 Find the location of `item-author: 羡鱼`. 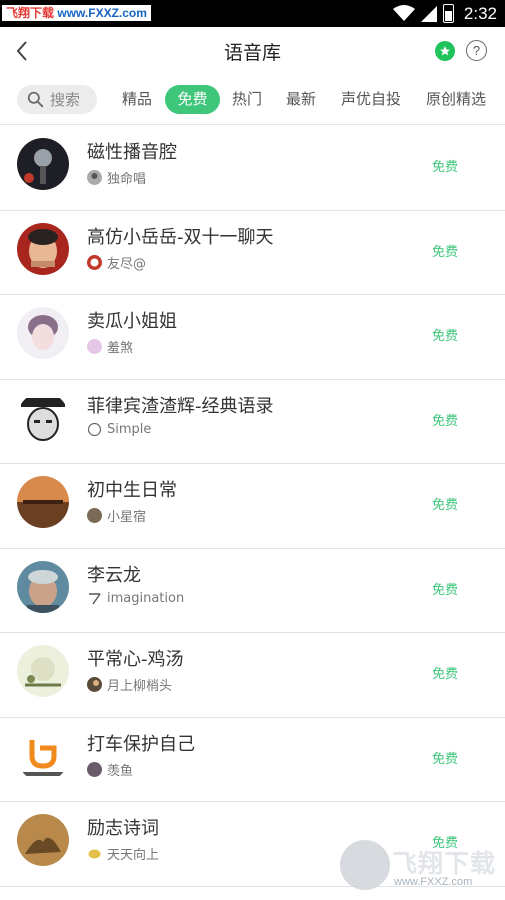

item-author: 羡鱼 is located at coordinates (110, 769).